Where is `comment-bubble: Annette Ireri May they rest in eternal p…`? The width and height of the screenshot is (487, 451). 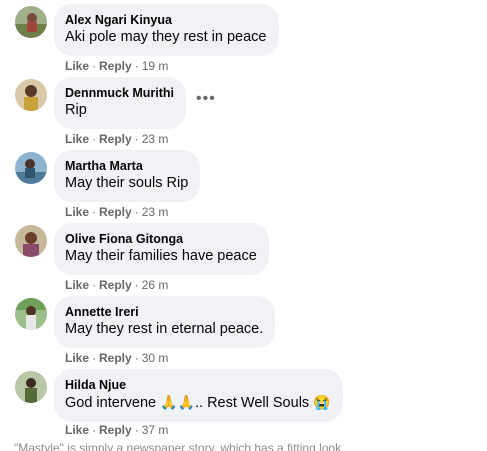 comment-bubble: Annette Ireri May they rest in eternal p… is located at coordinates (165, 322).